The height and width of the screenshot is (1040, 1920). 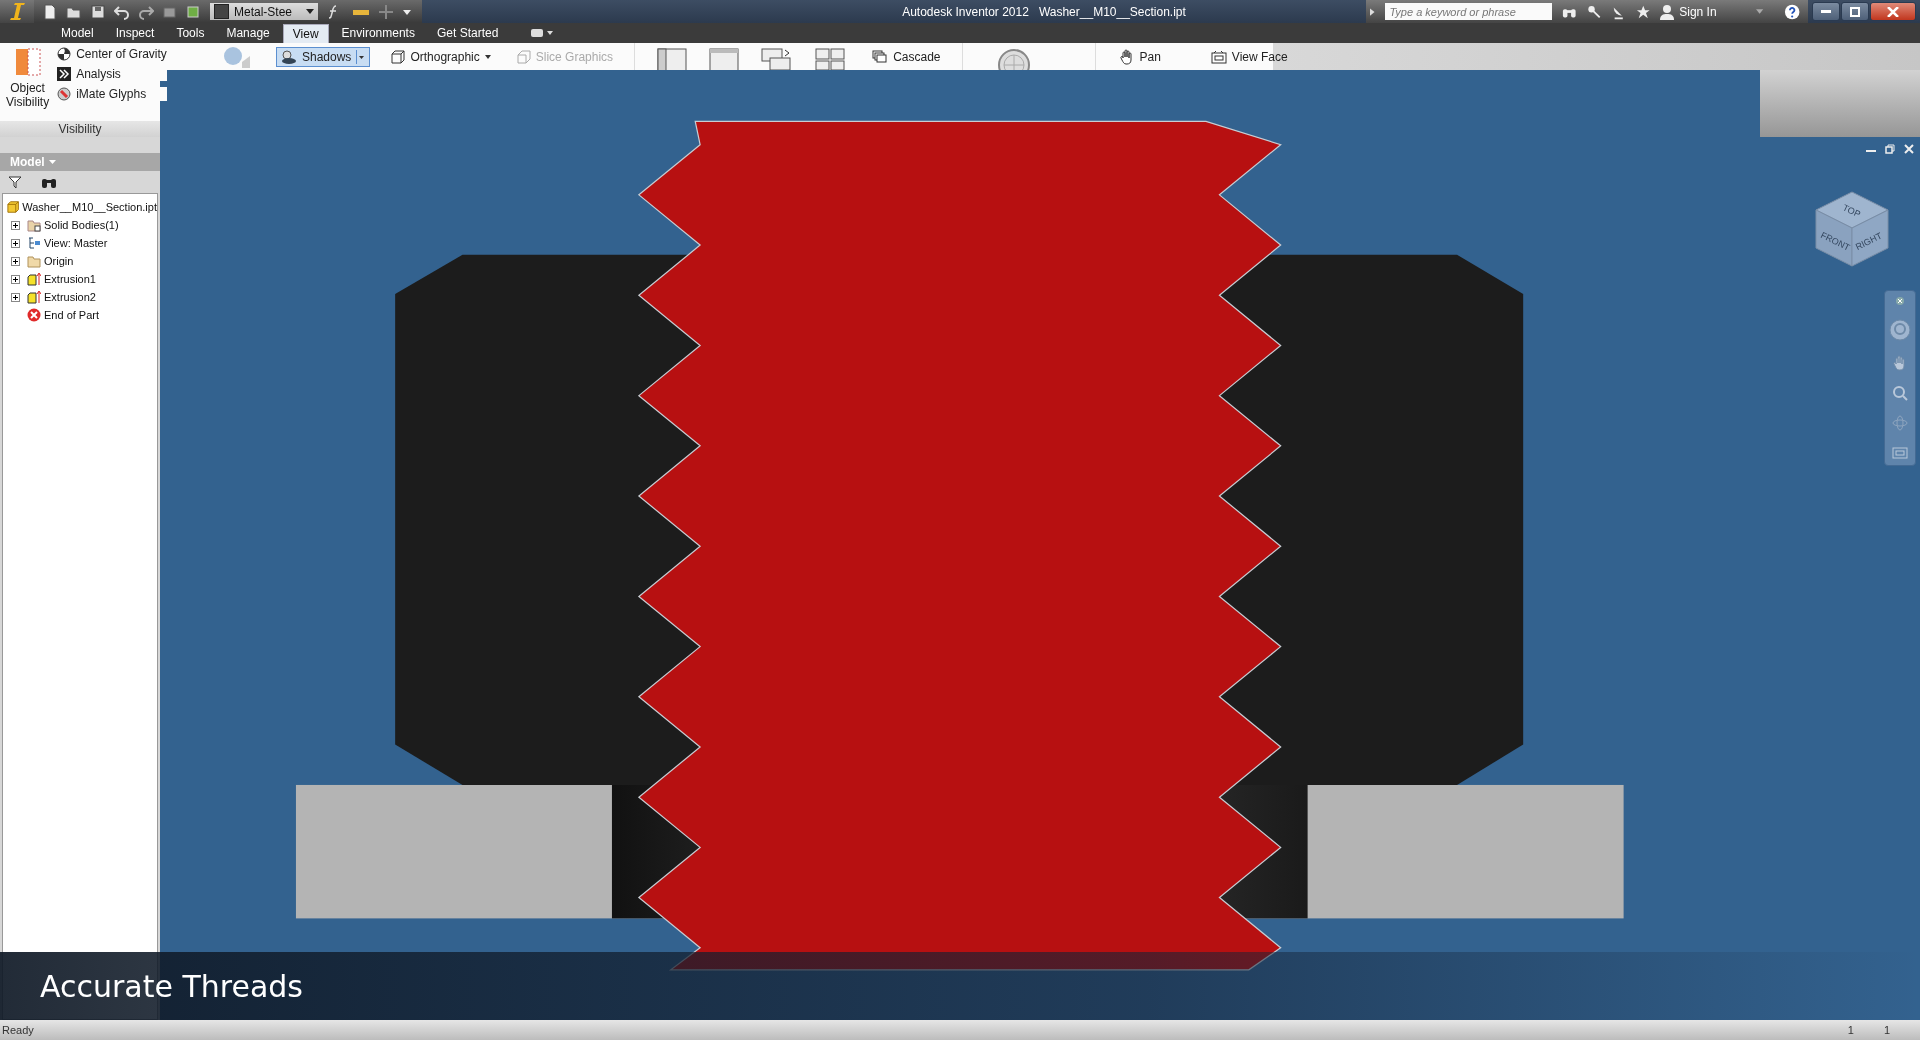 What do you see at coordinates (27, 62) in the screenshot?
I see `object-visibility-icon` at bounding box center [27, 62].